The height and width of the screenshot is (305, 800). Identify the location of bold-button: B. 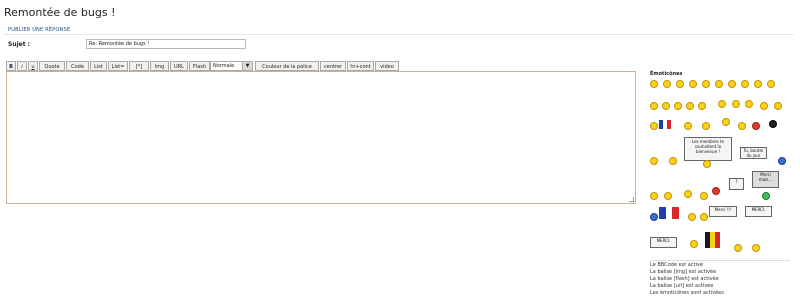
(11, 66).